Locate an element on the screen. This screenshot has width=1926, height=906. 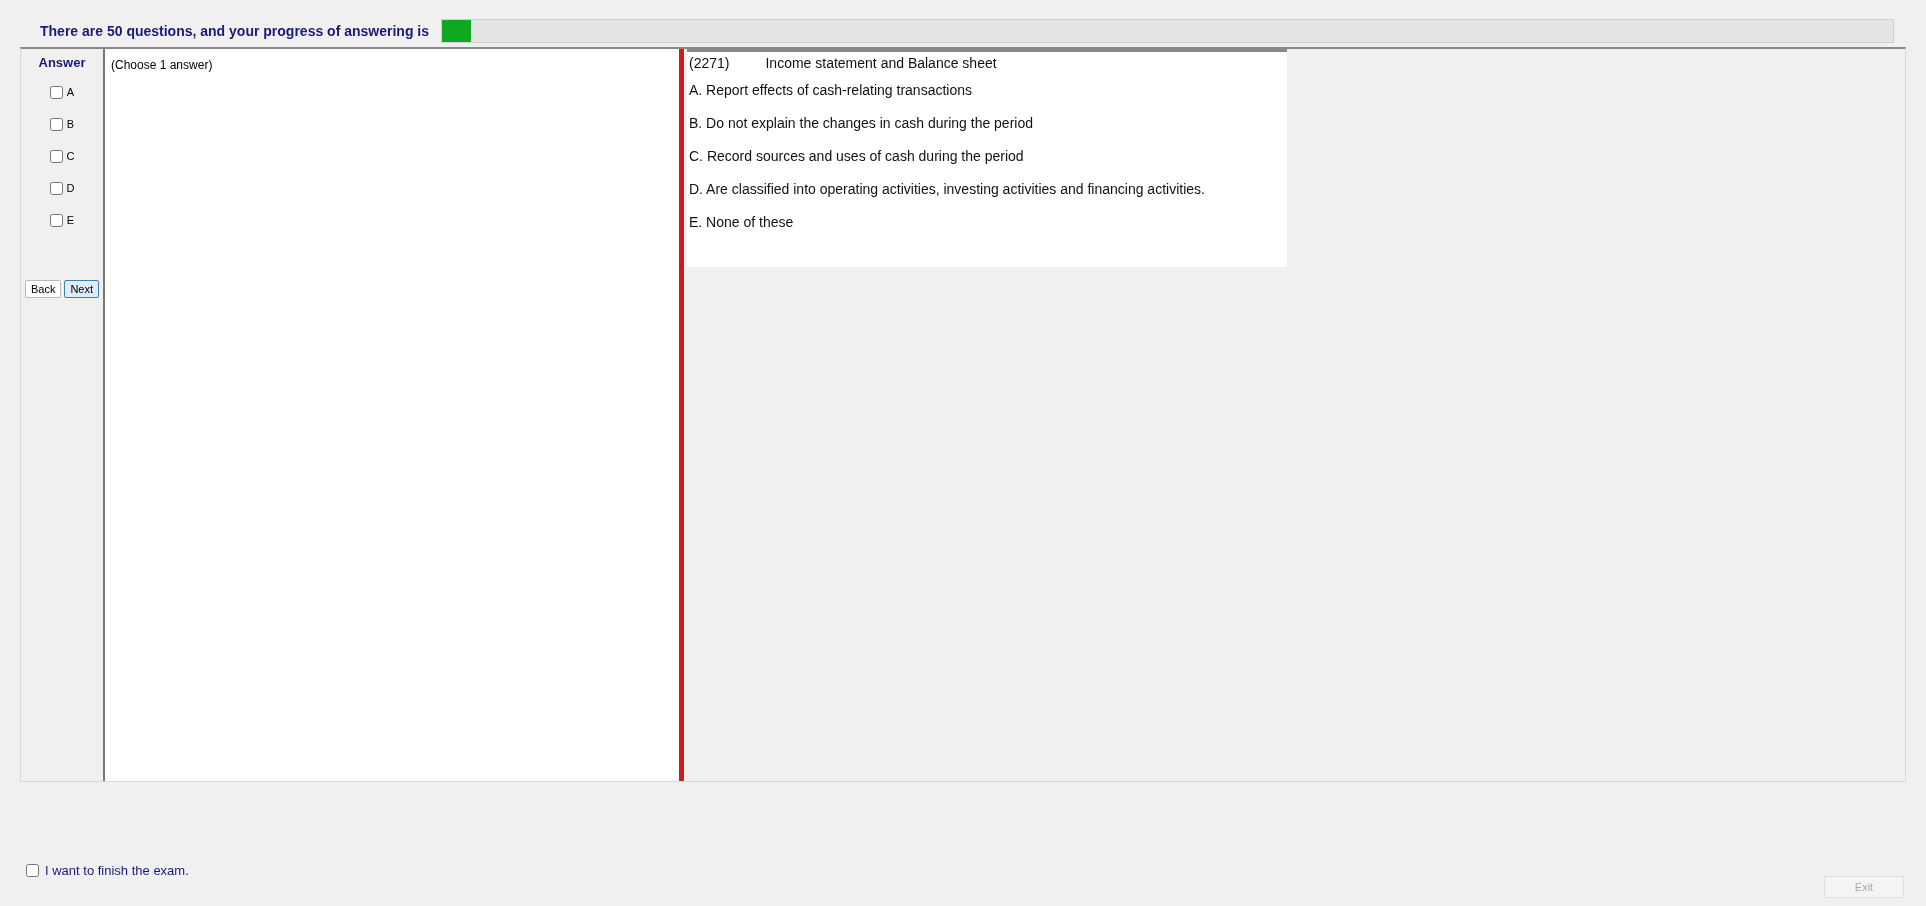
answer-label: D is located at coordinates (70, 188).